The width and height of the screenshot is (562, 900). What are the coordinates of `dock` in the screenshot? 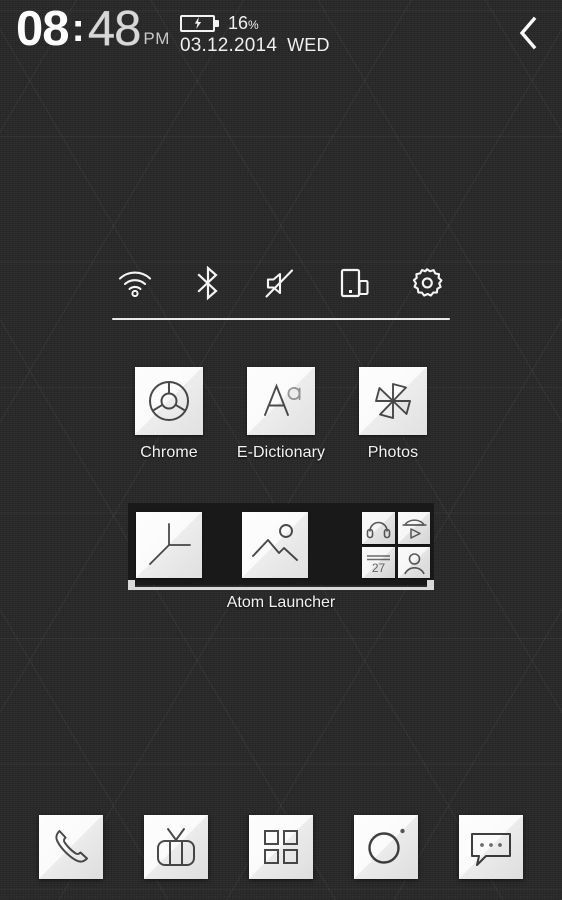 It's located at (281, 847).